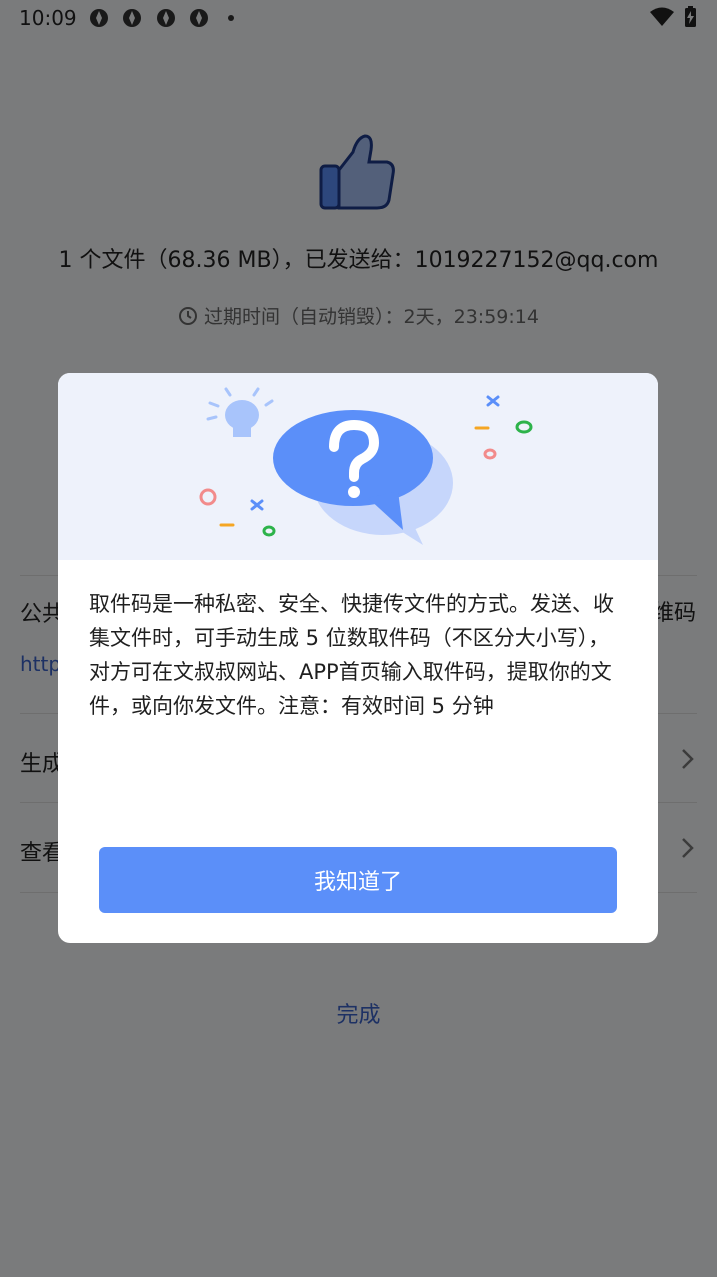 This screenshot has height=1277, width=717. I want to click on dialog-illustration, so click(358, 466).